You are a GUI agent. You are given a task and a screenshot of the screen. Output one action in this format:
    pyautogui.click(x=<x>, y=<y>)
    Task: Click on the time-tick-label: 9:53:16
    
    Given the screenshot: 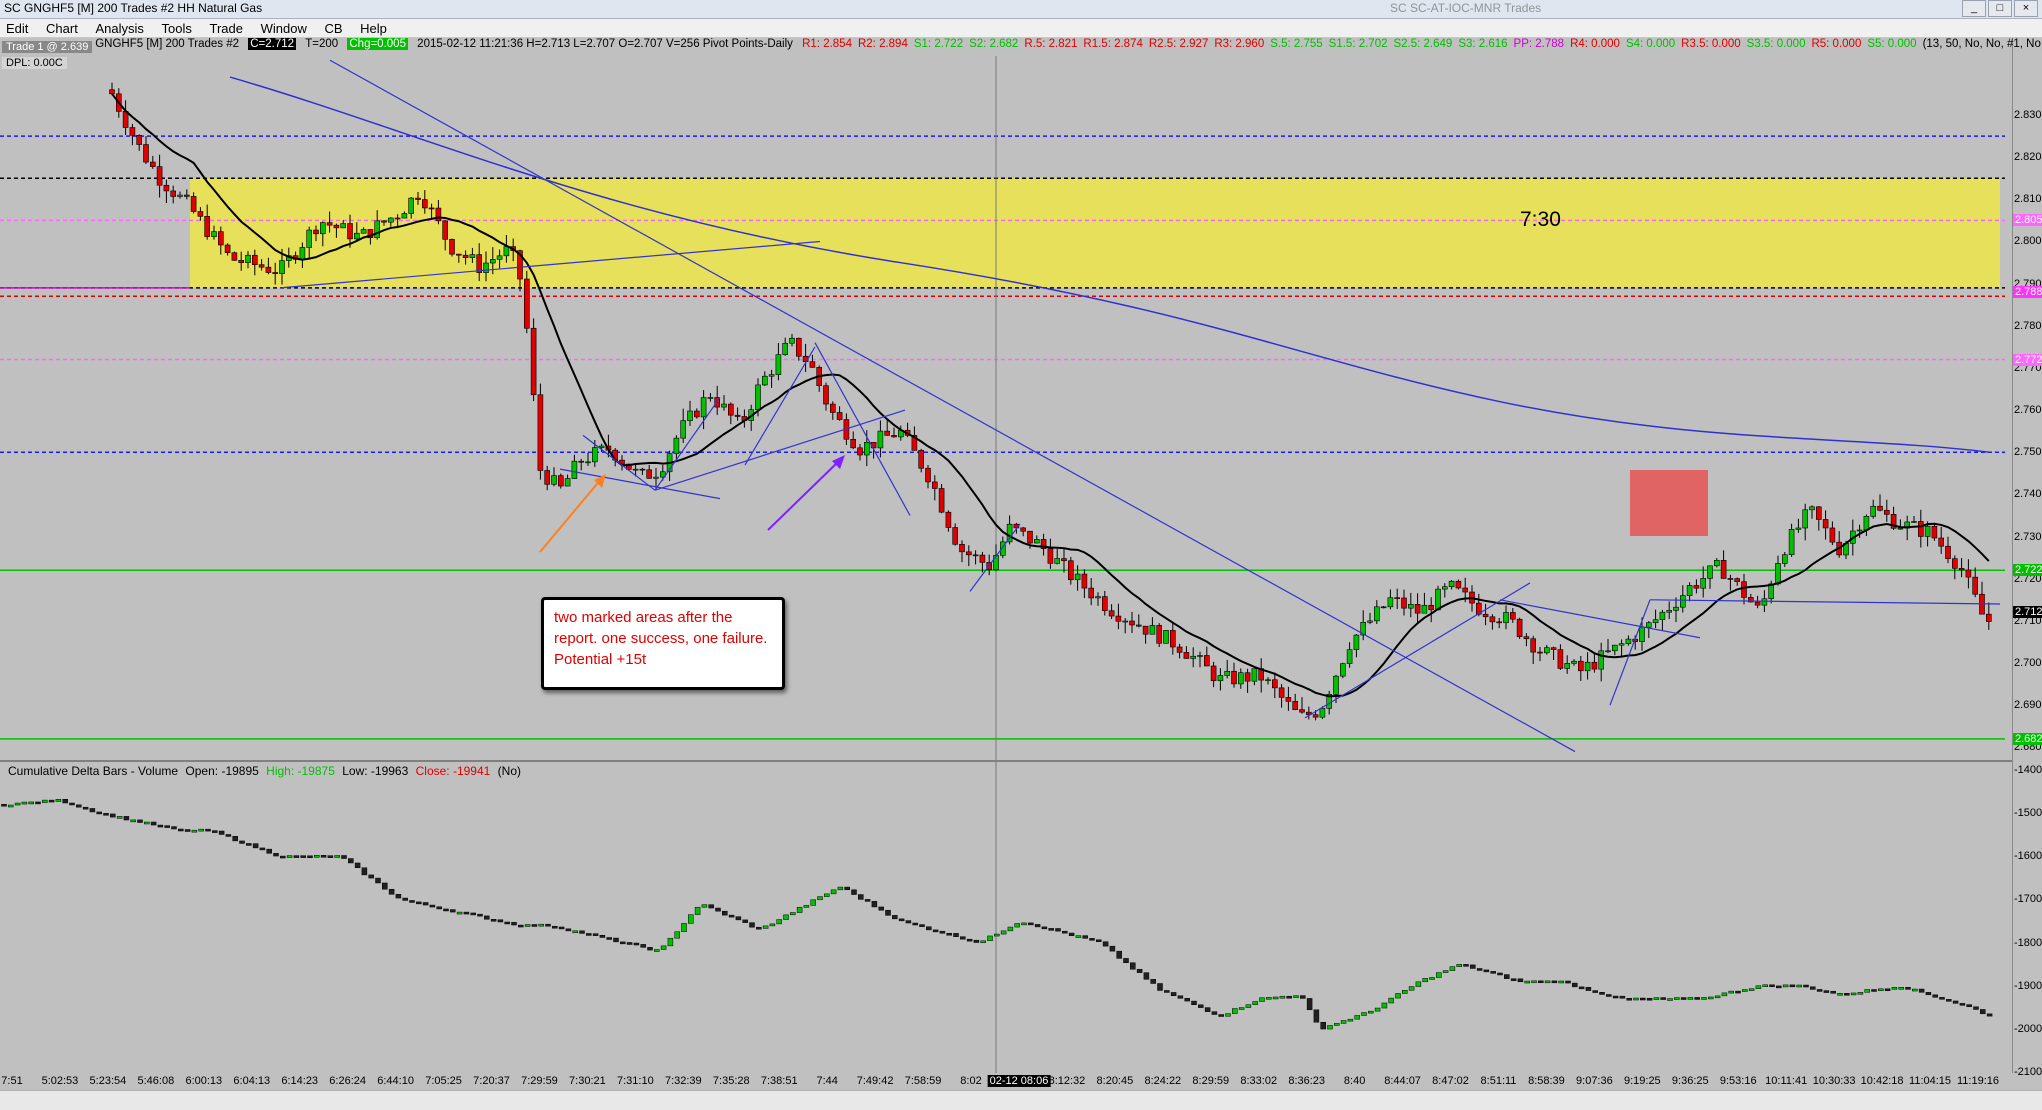 What is the action you would take?
    pyautogui.click(x=1738, y=1081)
    